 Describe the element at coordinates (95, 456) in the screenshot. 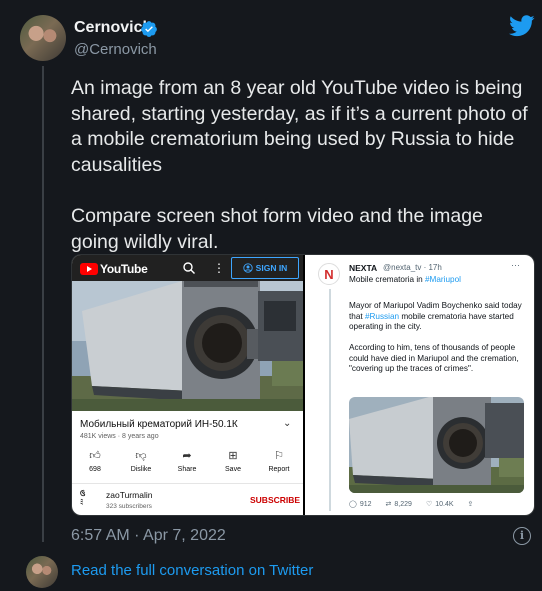

I see `thumbs-up-icon: 👍︎` at that location.